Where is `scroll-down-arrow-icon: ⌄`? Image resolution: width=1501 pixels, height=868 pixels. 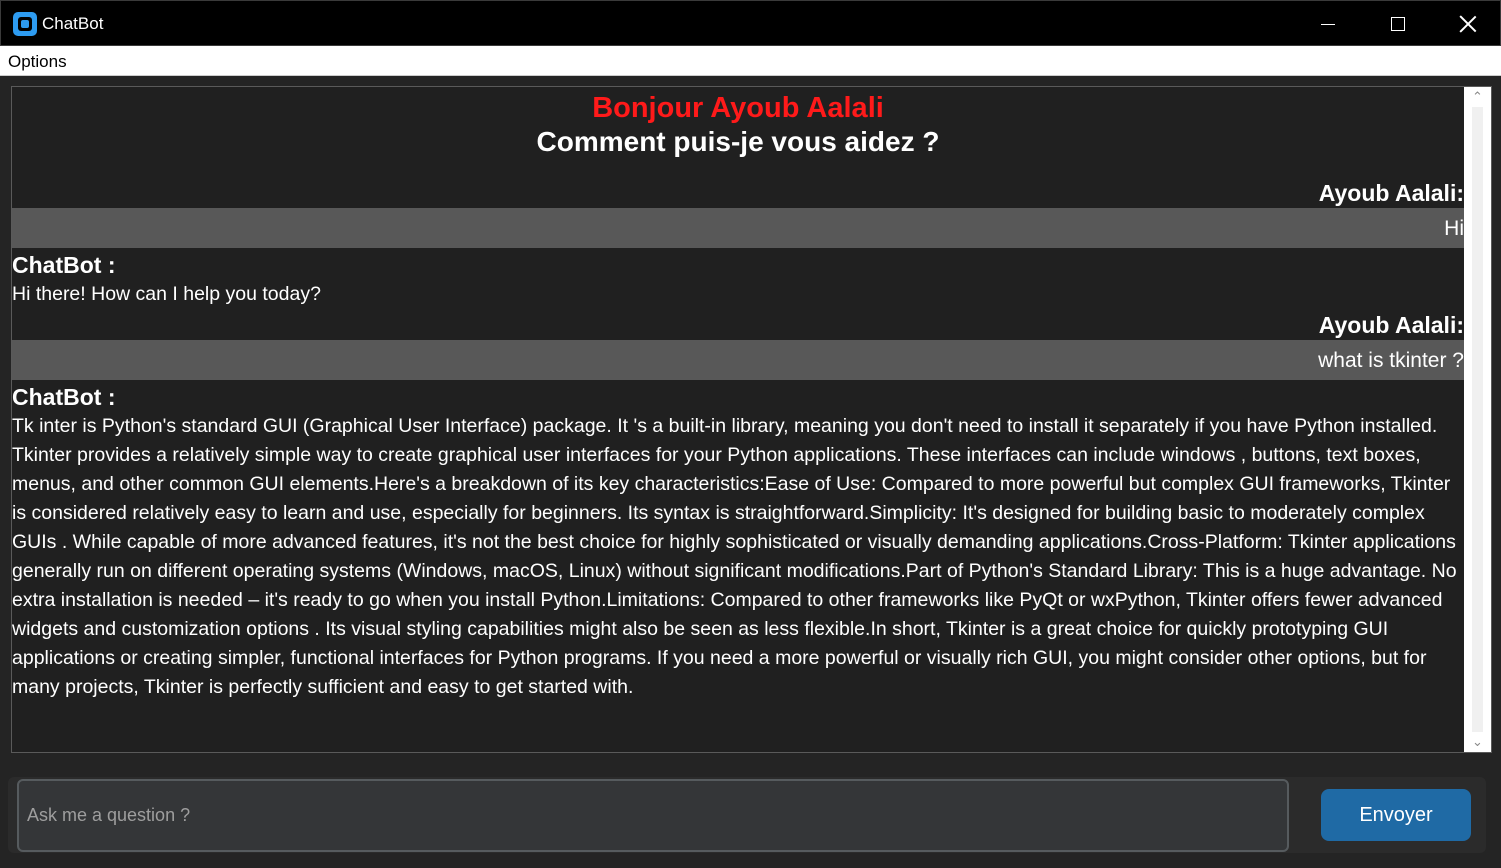 scroll-down-arrow-icon: ⌄ is located at coordinates (1477, 742).